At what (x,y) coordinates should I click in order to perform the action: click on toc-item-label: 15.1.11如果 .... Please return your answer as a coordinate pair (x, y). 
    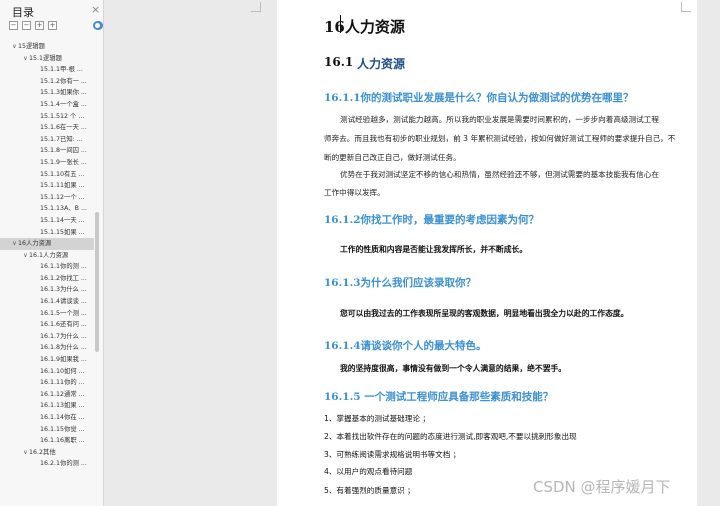
    Looking at the image, I should click on (62, 186).